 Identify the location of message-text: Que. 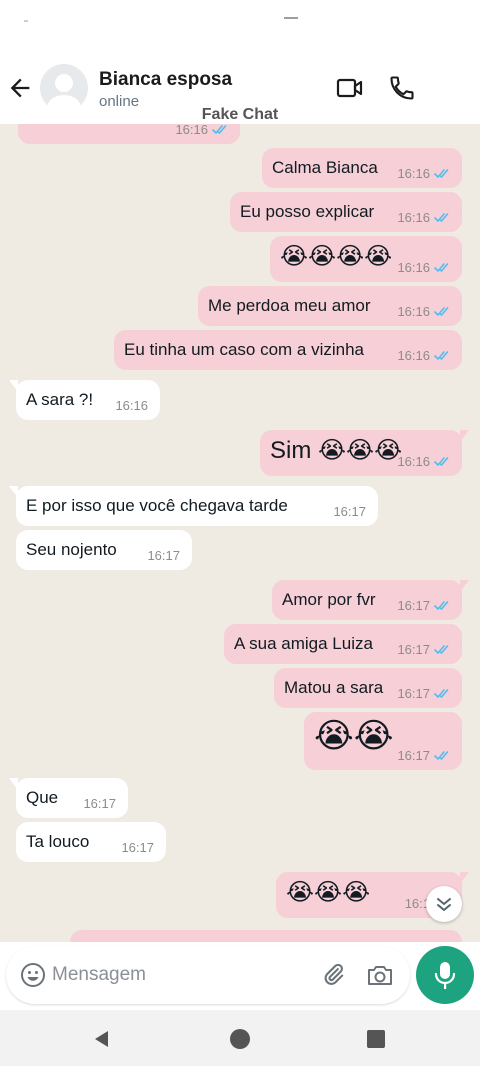
(42, 797).